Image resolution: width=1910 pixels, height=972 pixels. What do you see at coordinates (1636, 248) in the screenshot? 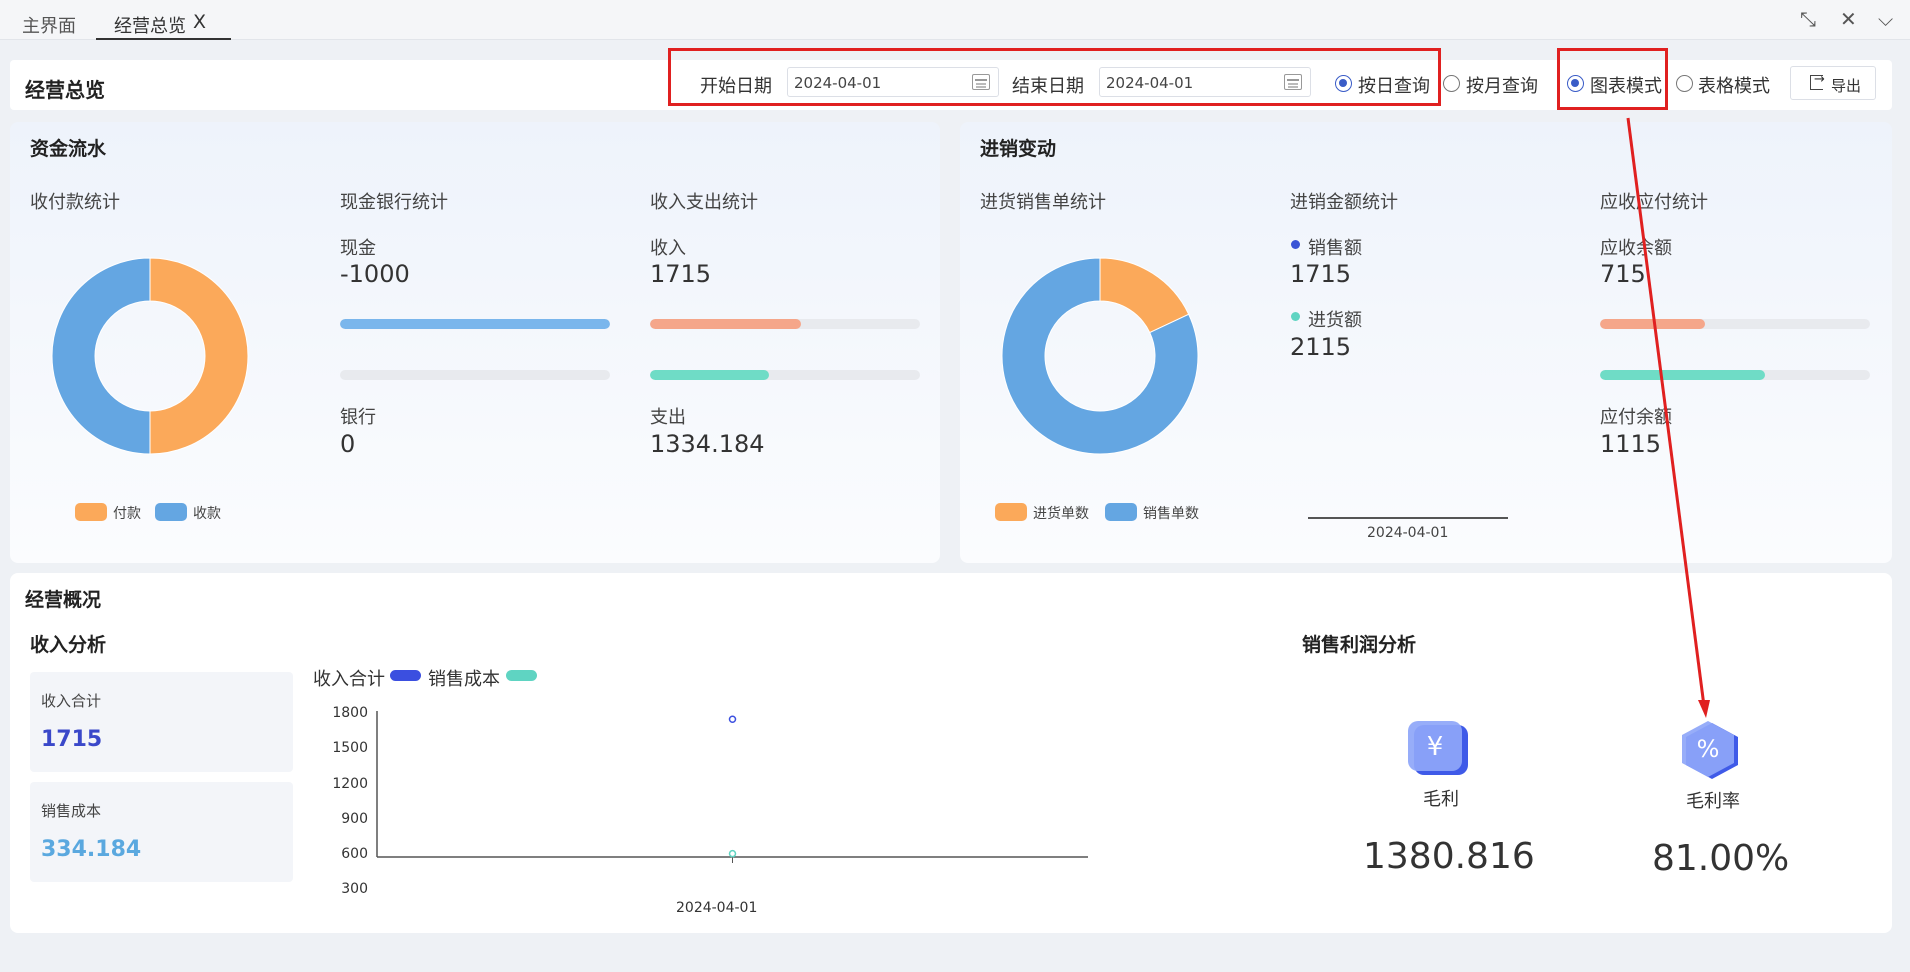
I see `receivable-label: 应收余额` at bounding box center [1636, 248].